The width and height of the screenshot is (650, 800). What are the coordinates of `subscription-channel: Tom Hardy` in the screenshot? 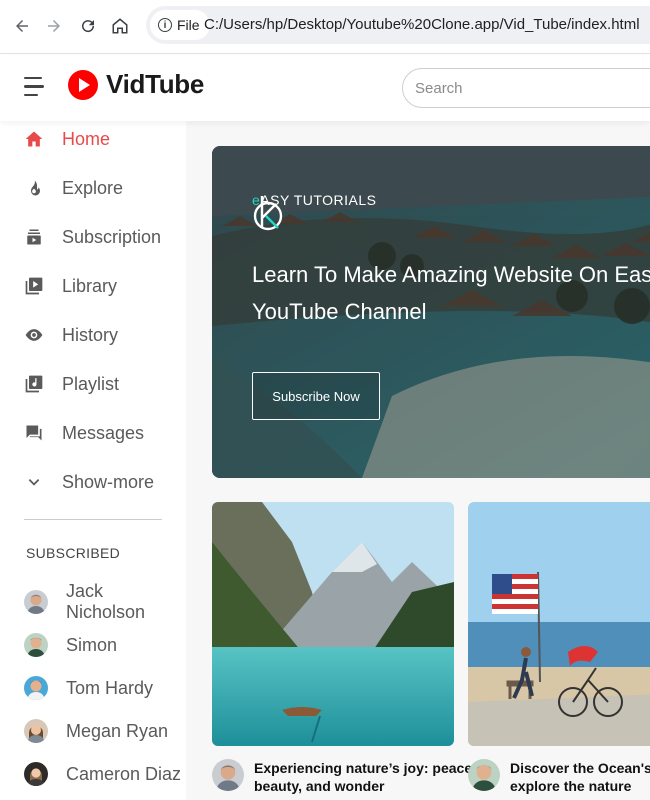 It's located at (88, 688).